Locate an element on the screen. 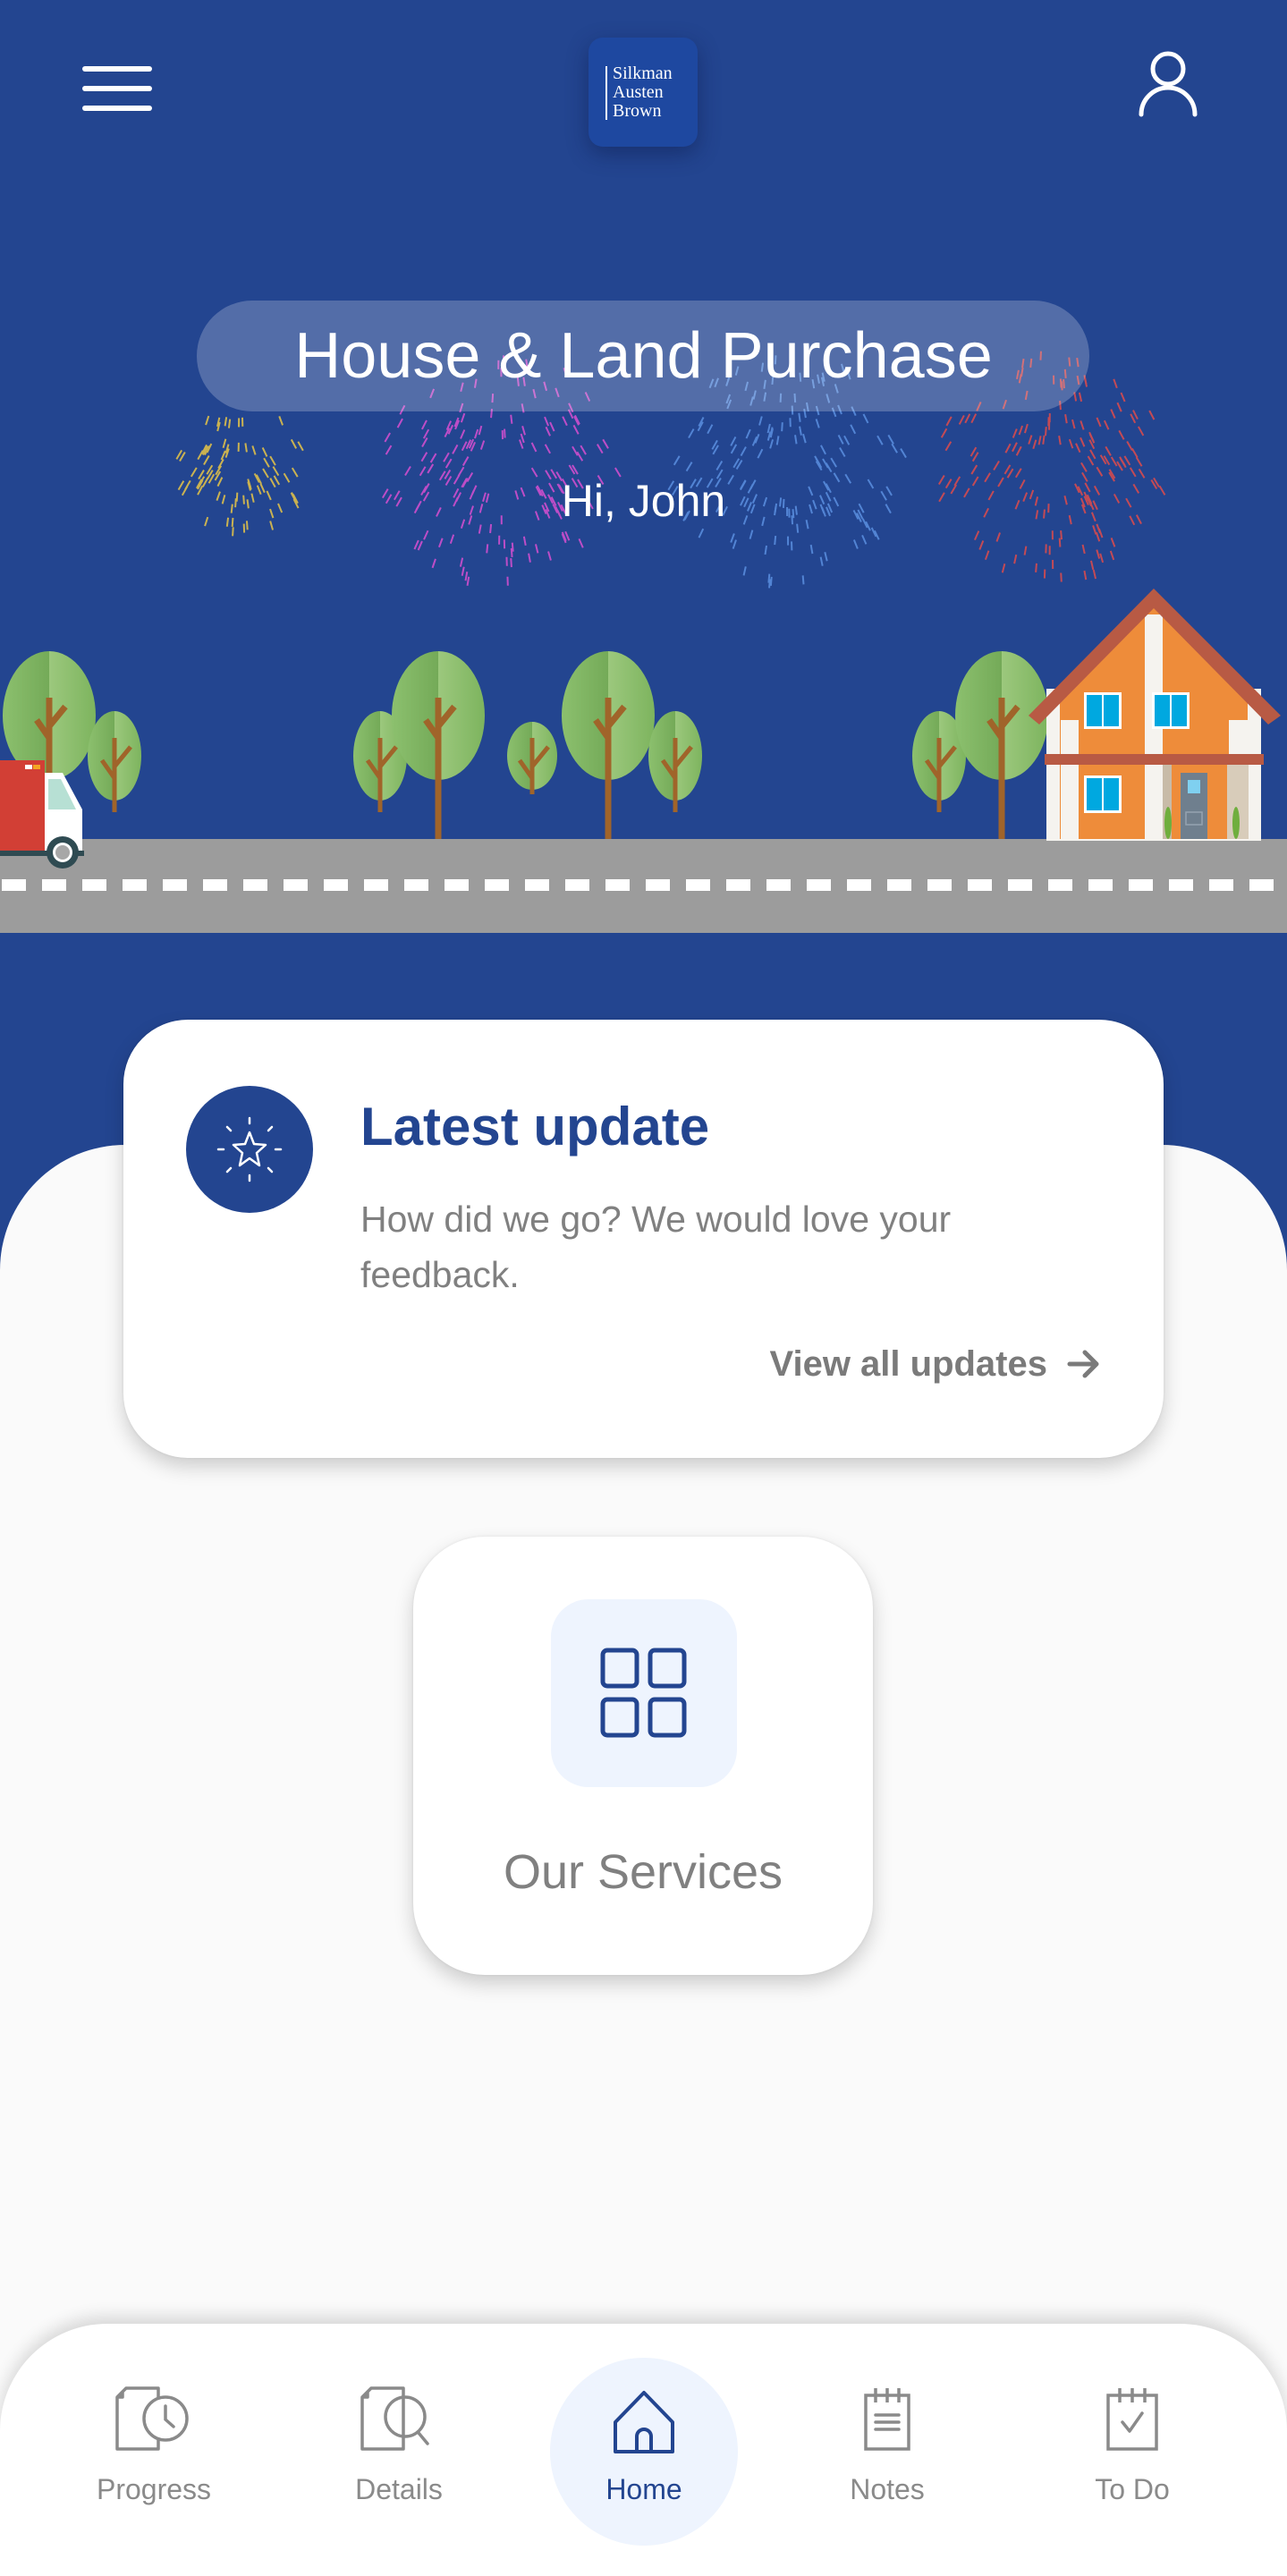  nav-label: Progress is located at coordinates (154, 2489).